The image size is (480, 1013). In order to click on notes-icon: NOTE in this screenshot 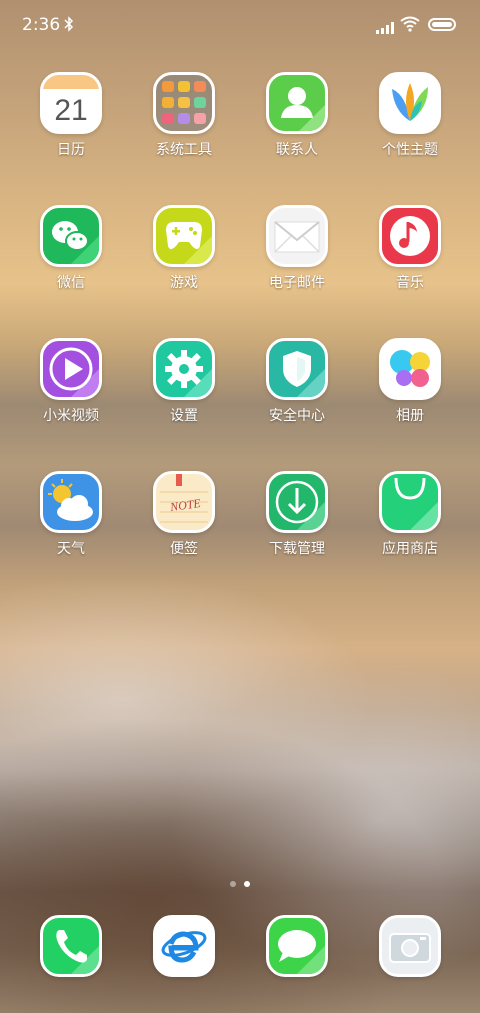, I will do `click(184, 502)`.